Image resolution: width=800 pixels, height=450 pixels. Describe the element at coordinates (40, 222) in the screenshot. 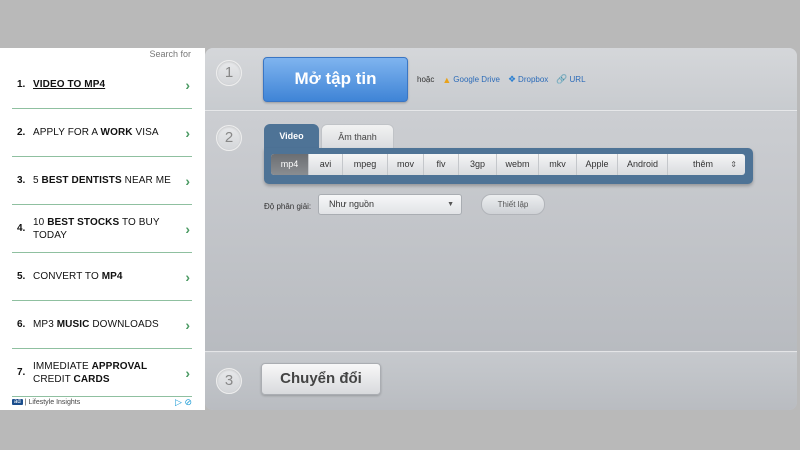

I see `ad-item-text-part: 10` at that location.